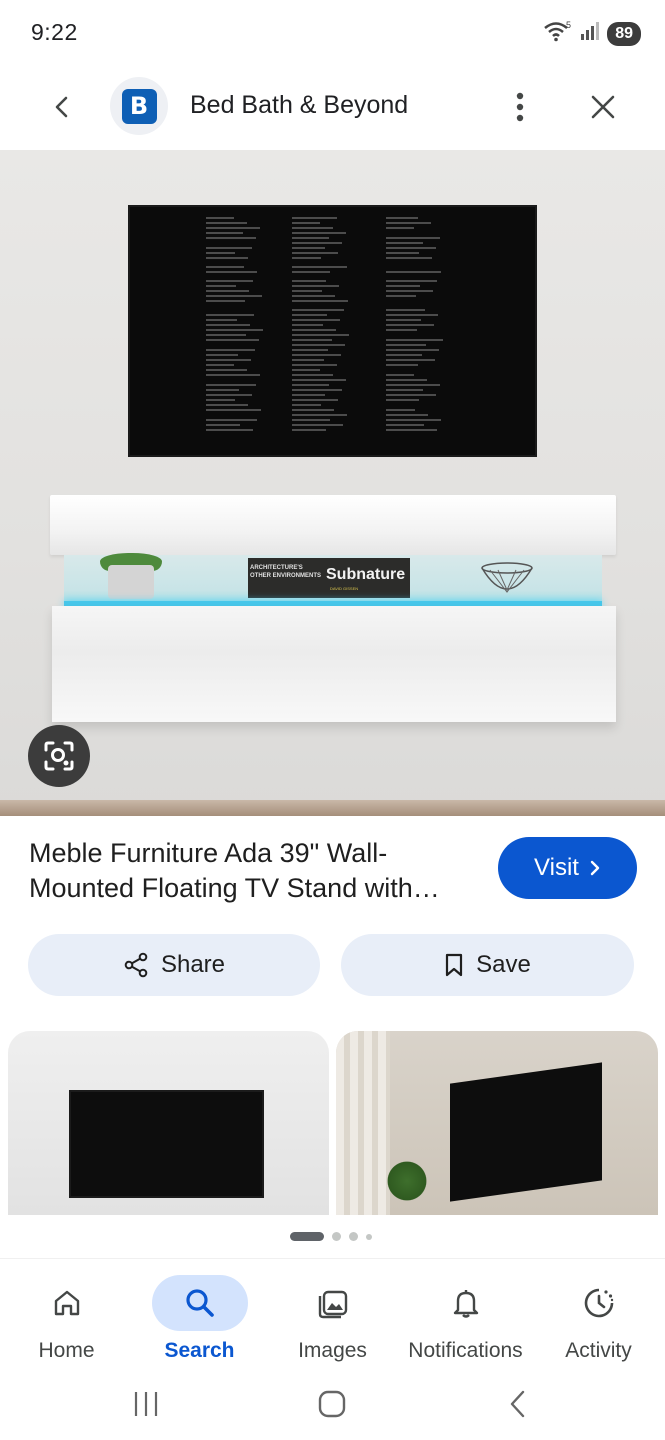  What do you see at coordinates (146, 1404) in the screenshot?
I see `recent-apps-button` at bounding box center [146, 1404].